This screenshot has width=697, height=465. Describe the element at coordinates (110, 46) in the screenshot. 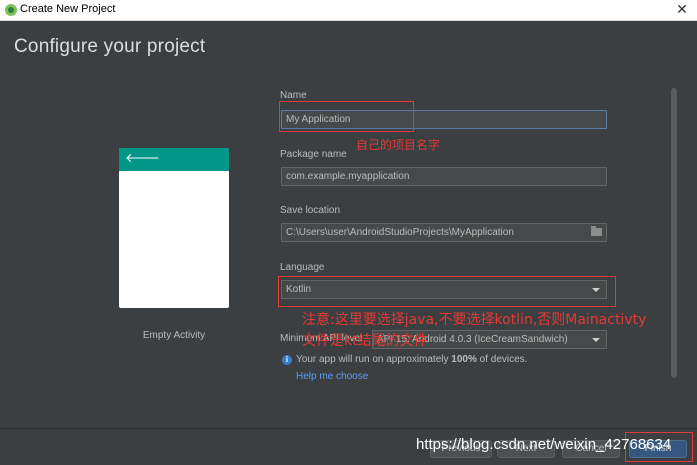

I see `page-title: Configure your project` at that location.